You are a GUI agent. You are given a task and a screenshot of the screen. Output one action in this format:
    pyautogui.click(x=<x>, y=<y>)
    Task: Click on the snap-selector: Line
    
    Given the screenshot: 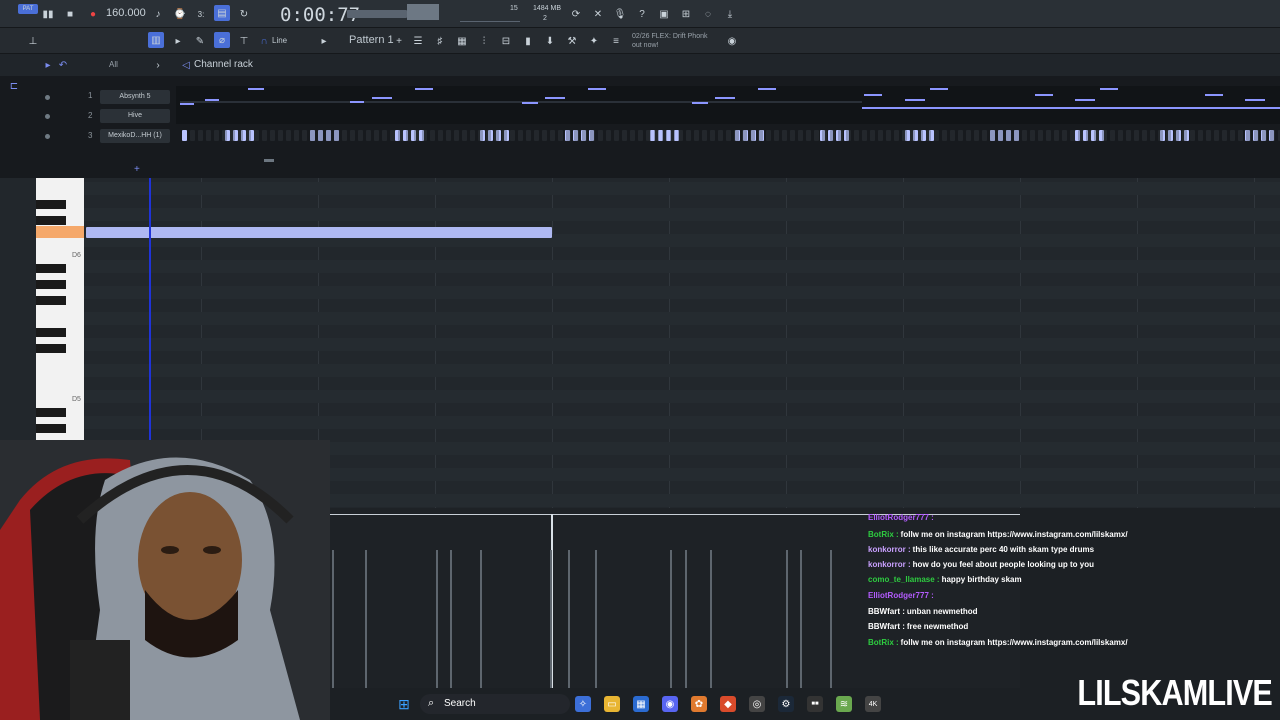 What is the action you would take?
    pyautogui.click(x=279, y=40)
    